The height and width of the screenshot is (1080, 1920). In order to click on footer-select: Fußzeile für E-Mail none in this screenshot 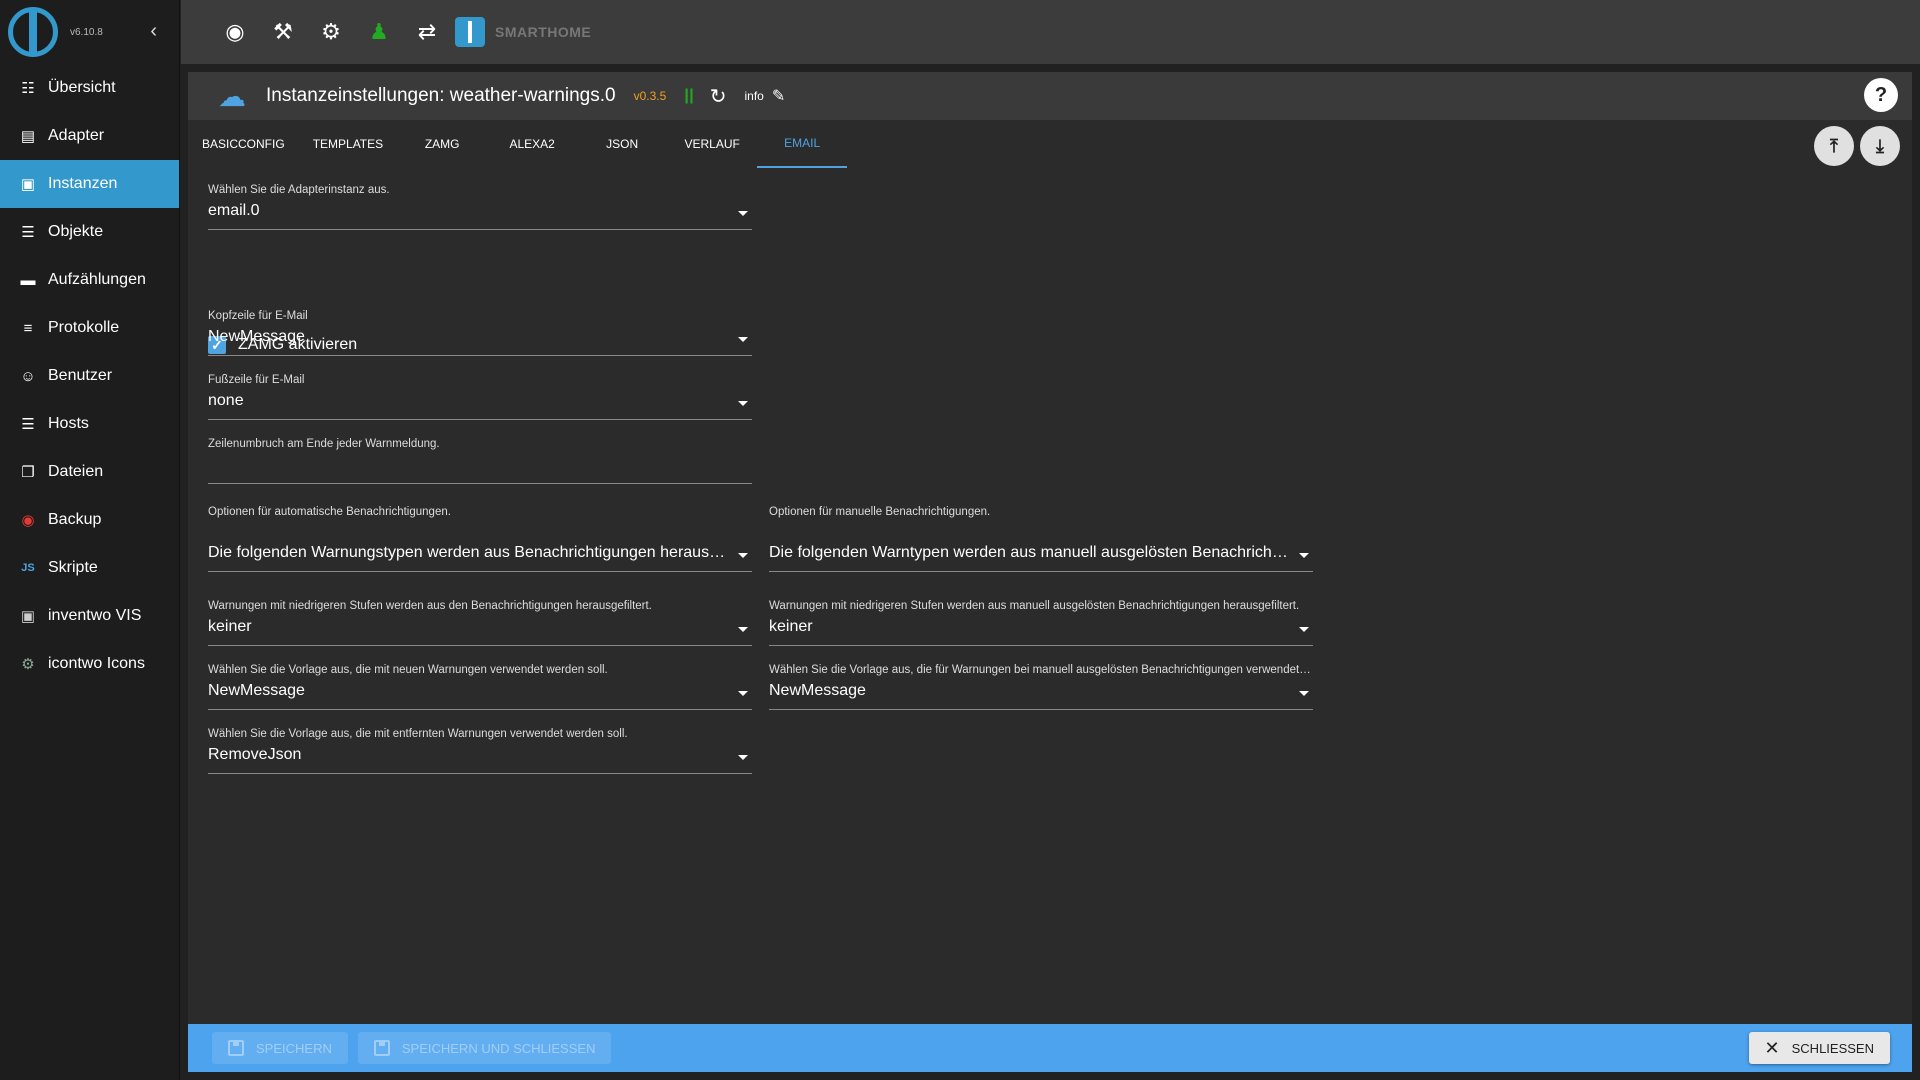, I will do `click(480, 397)`.